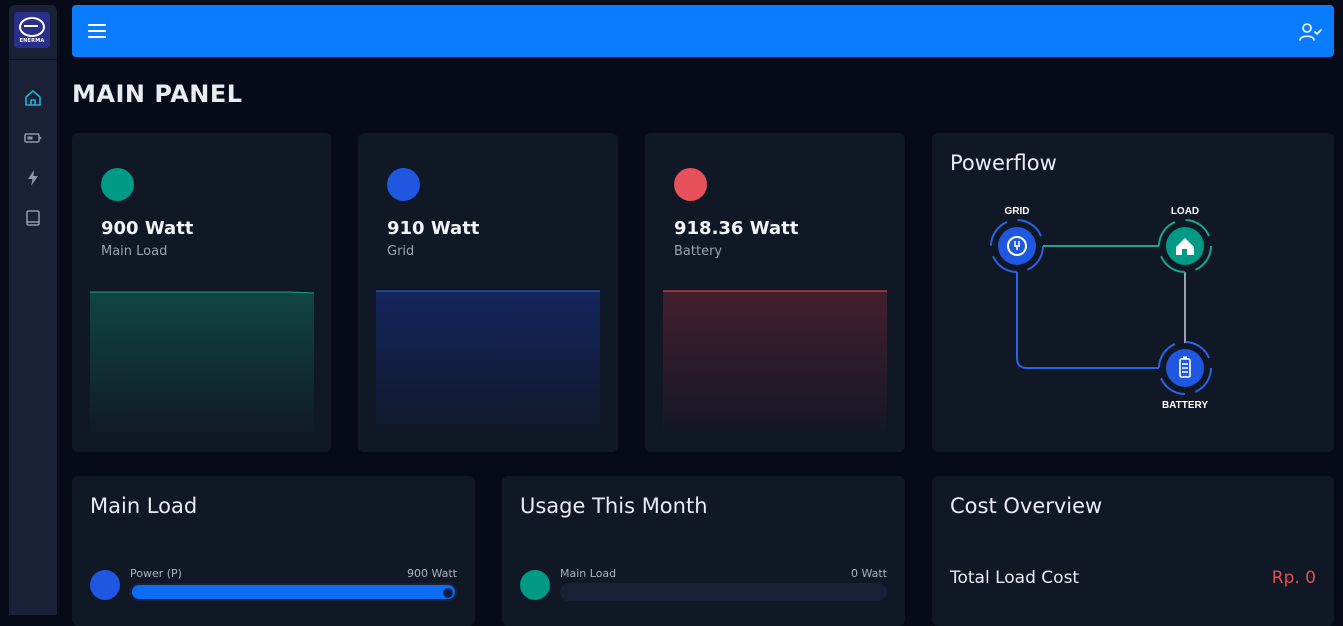 The image size is (1343, 626). Describe the element at coordinates (1185, 246) in the screenshot. I see `load-node` at that location.